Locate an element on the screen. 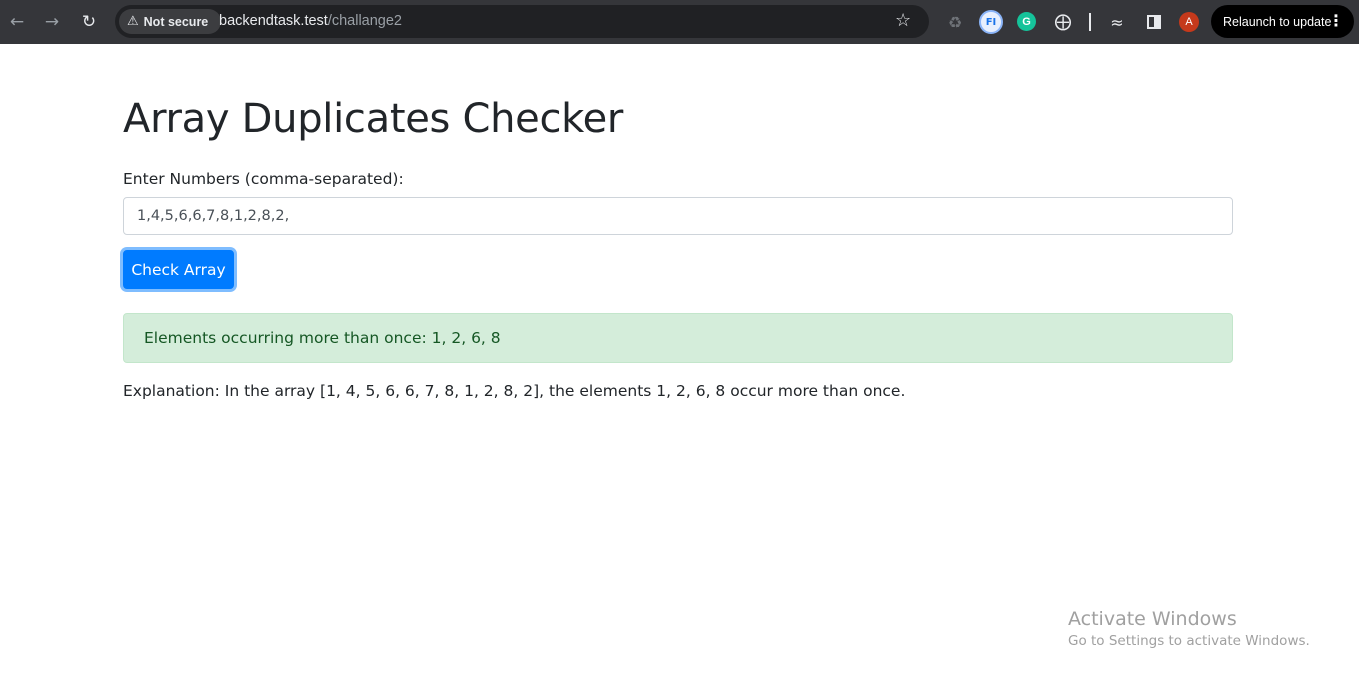 The height and width of the screenshot is (679, 1359). performance-icon: ≈ is located at coordinates (1117, 22).